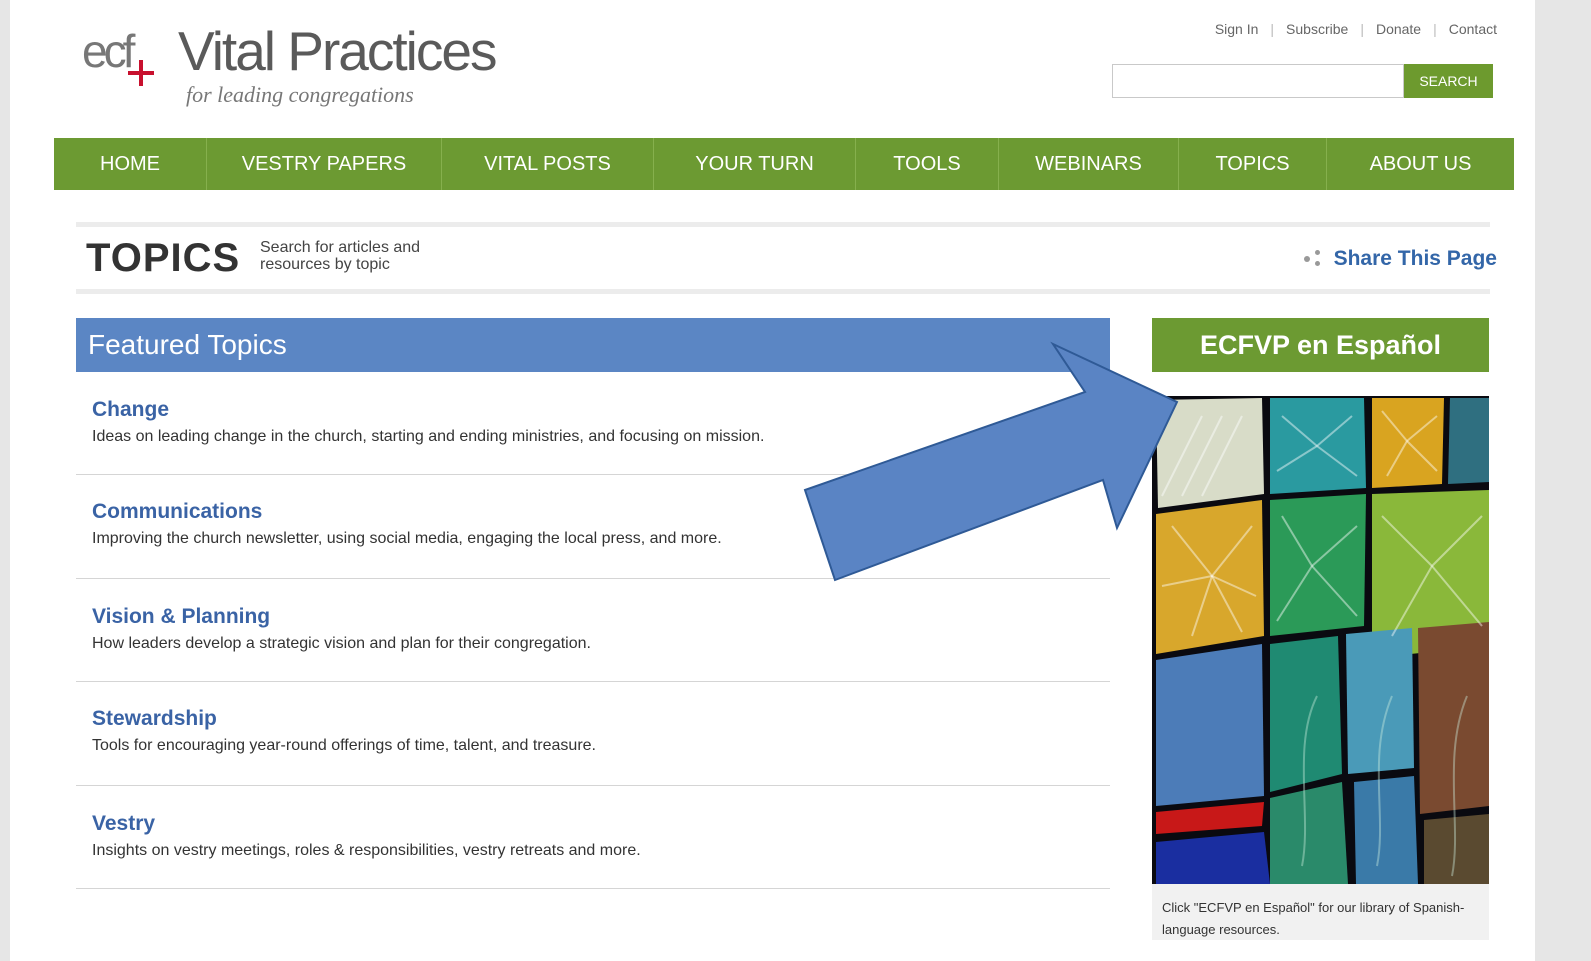 This screenshot has width=1591, height=961. Describe the element at coordinates (123, 824) in the screenshot. I see `topic-link-vestry: Vestry` at that location.